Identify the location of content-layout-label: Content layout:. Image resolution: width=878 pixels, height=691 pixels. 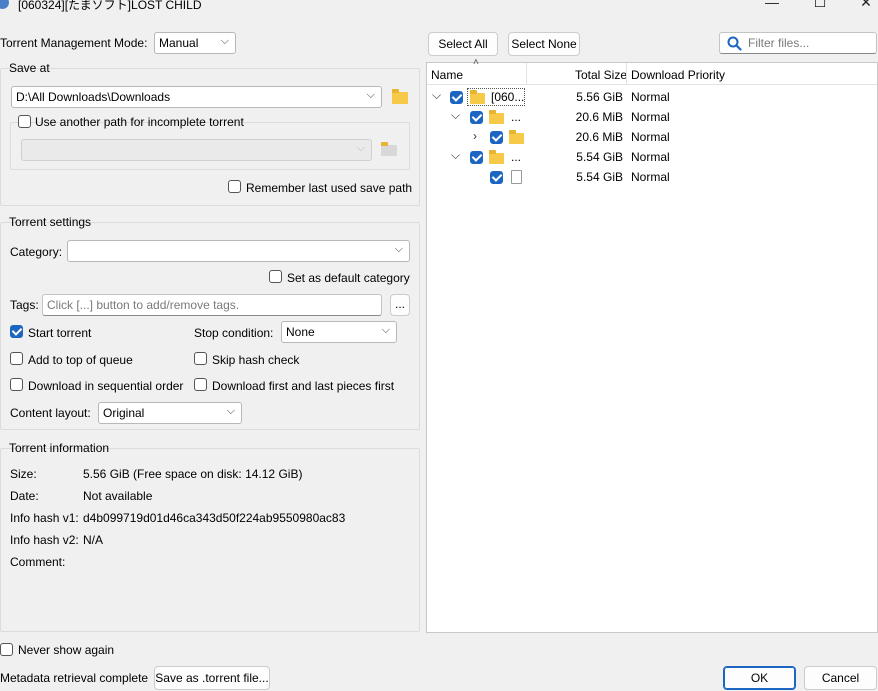
(50, 413).